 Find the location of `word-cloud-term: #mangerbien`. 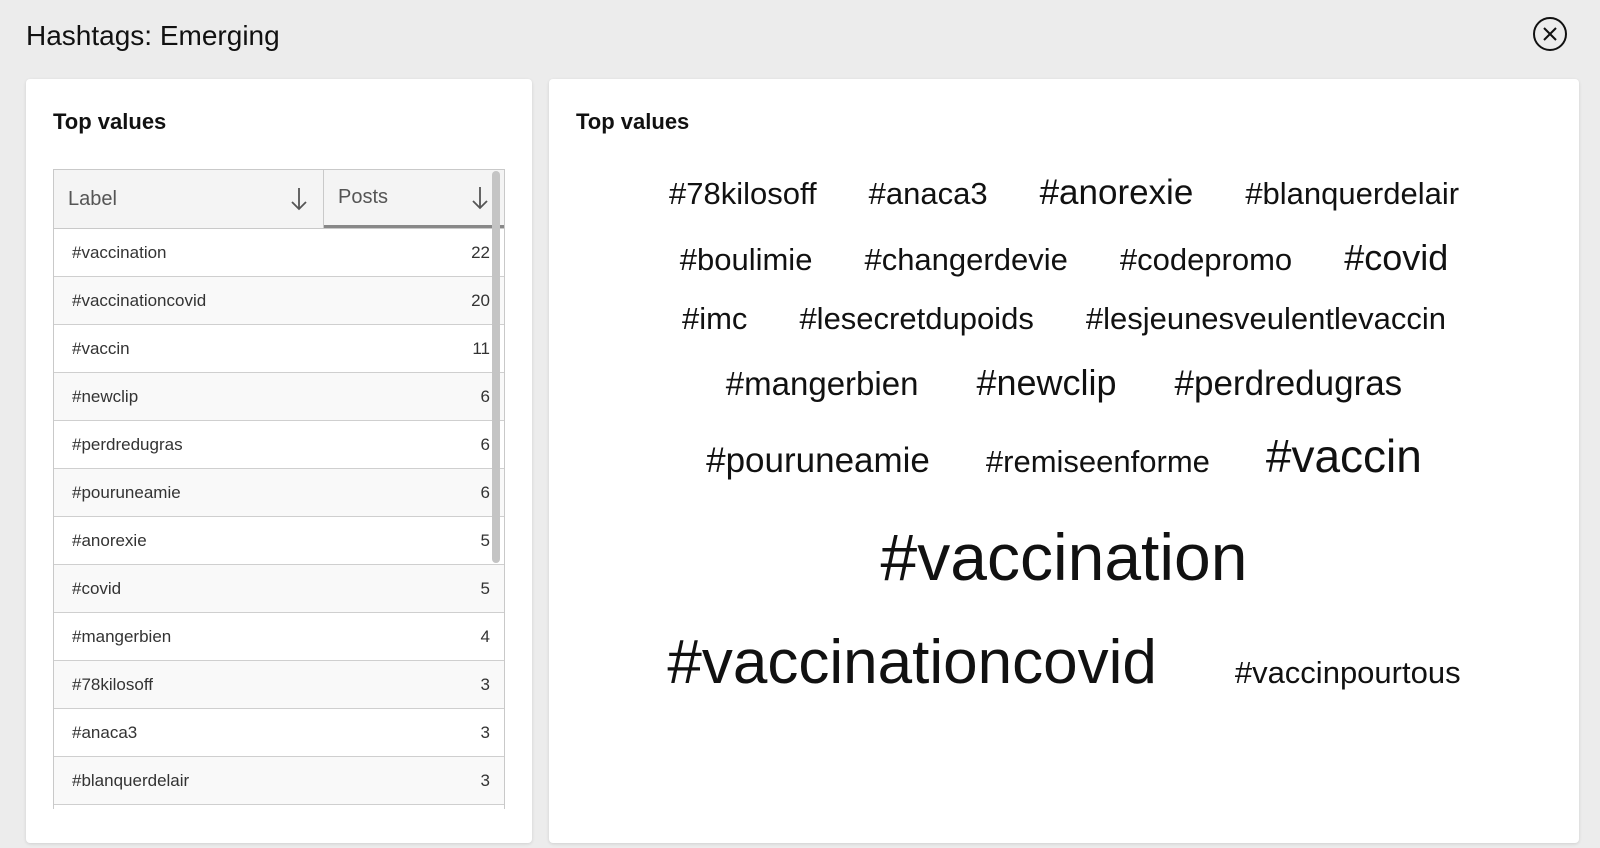

word-cloud-term: #mangerbien is located at coordinates (822, 384).